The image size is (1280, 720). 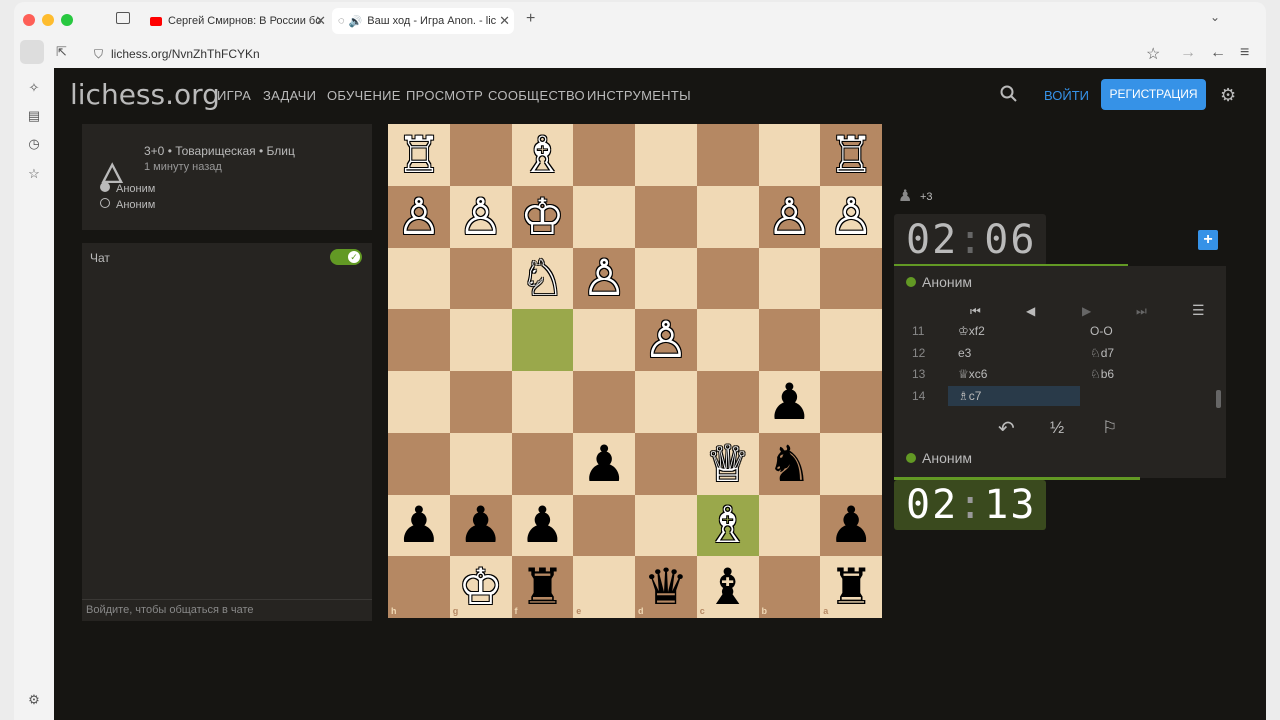 What do you see at coordinates (1218, 53) in the screenshot?
I see `back-icon: ←` at bounding box center [1218, 53].